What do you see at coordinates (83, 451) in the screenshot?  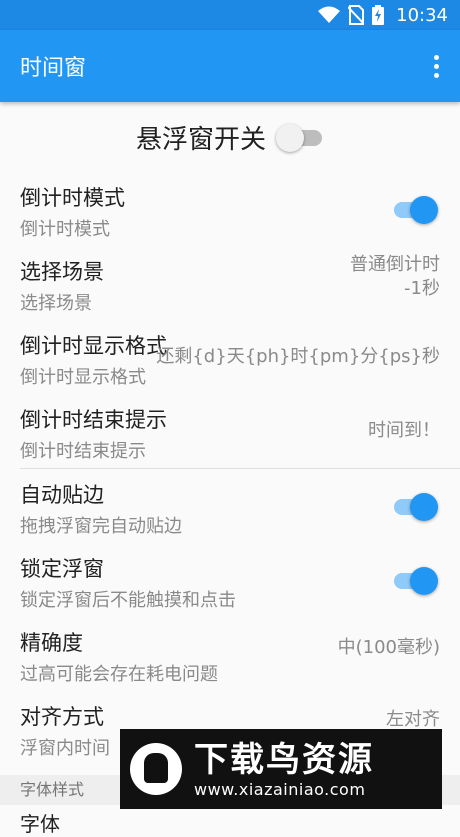 I see `setting-summary: 倒计时结束提示` at bounding box center [83, 451].